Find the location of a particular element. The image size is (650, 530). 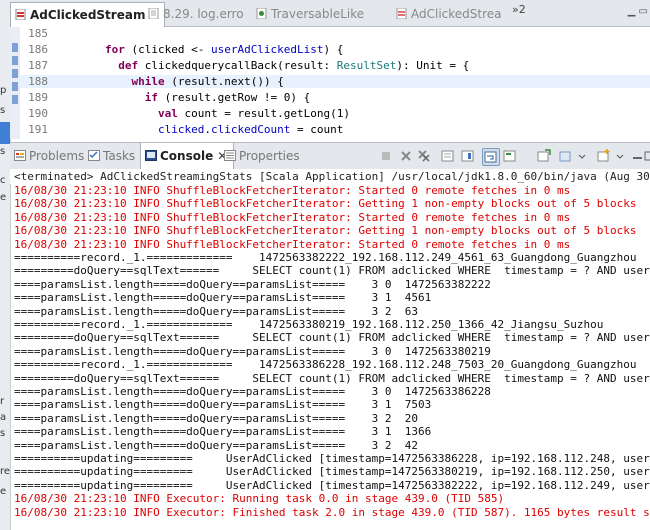

remove-all-icon is located at coordinates (424, 156).